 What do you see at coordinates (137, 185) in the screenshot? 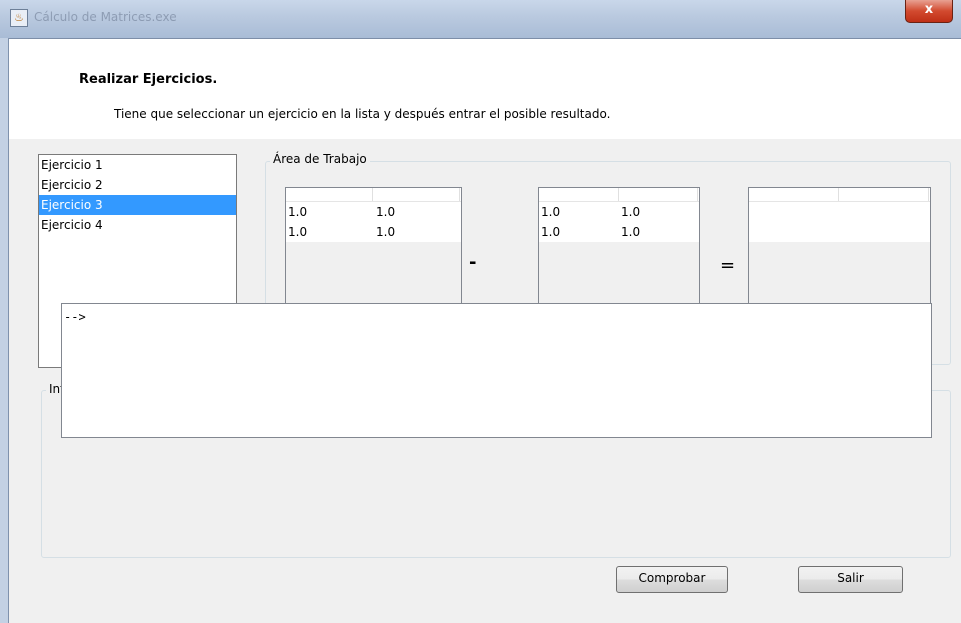
I see `list-item: Ejercicio 2` at bounding box center [137, 185].